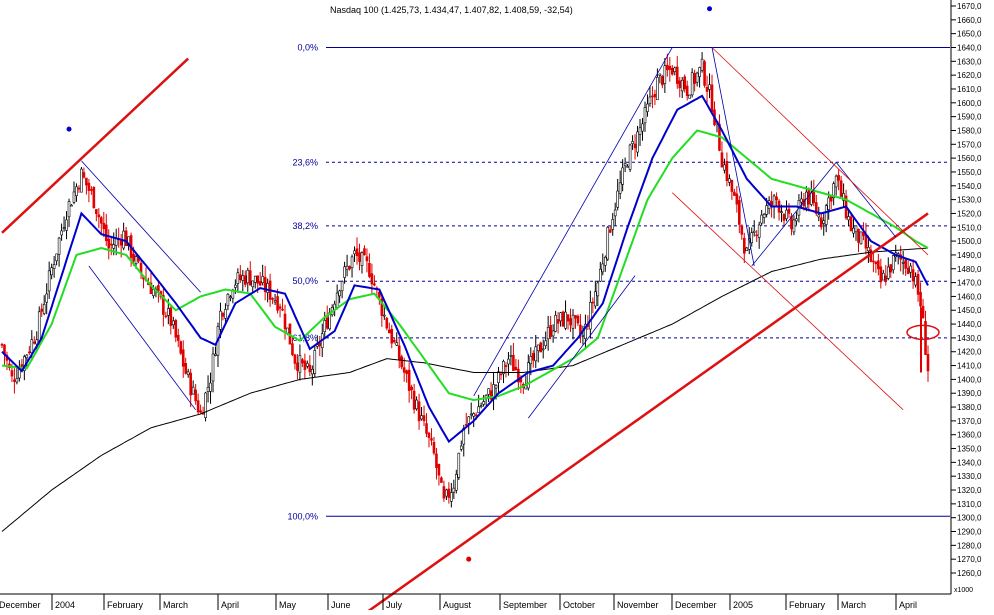  Describe the element at coordinates (969, 117) in the screenshot. I see `y-tick-label: 1590,0` at that location.